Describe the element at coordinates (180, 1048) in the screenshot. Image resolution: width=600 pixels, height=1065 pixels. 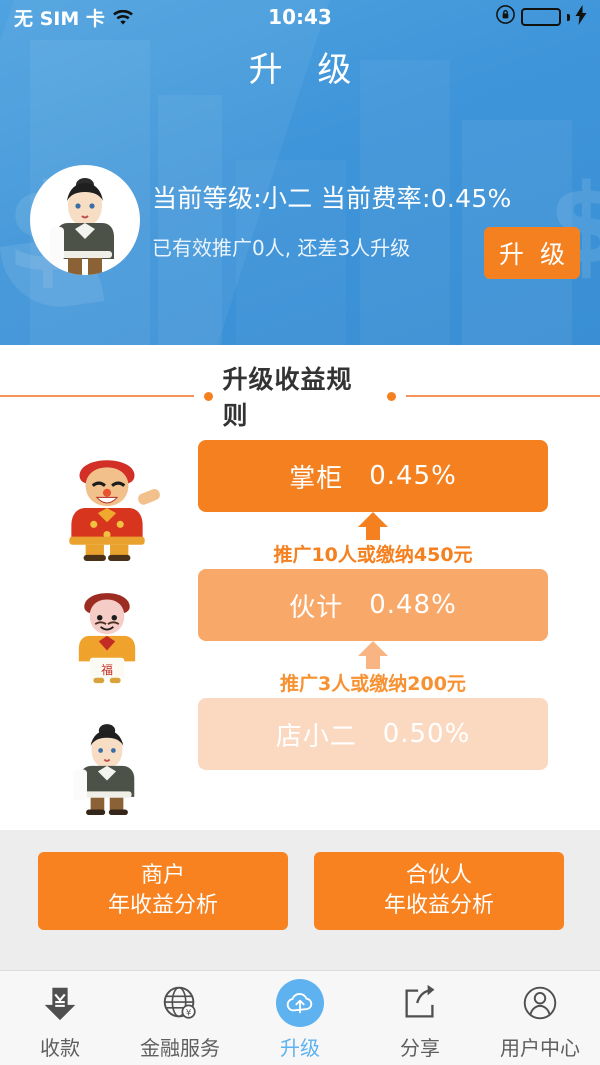
I see `nav-label: 金融服务` at that location.